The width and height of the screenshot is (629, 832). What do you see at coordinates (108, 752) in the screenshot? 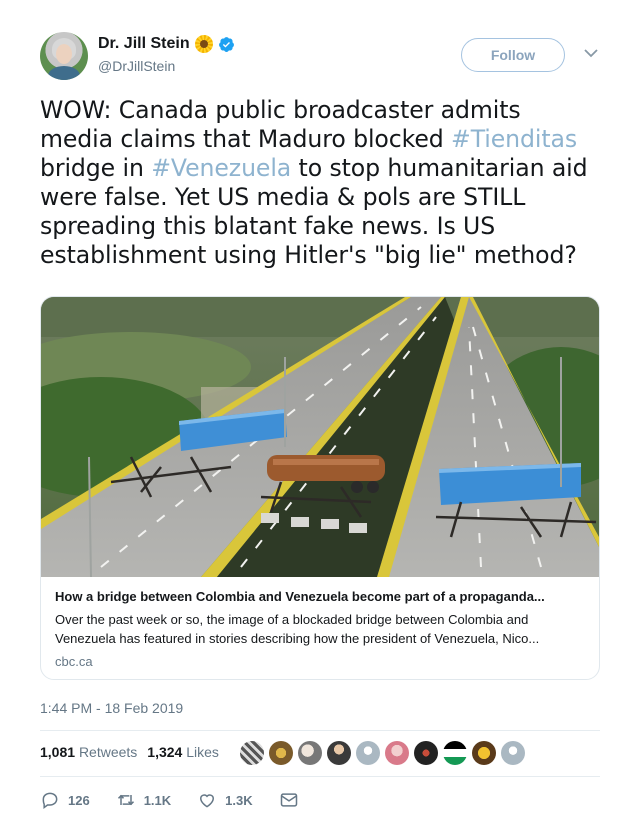
I see `retweets-label: Retweets` at bounding box center [108, 752].